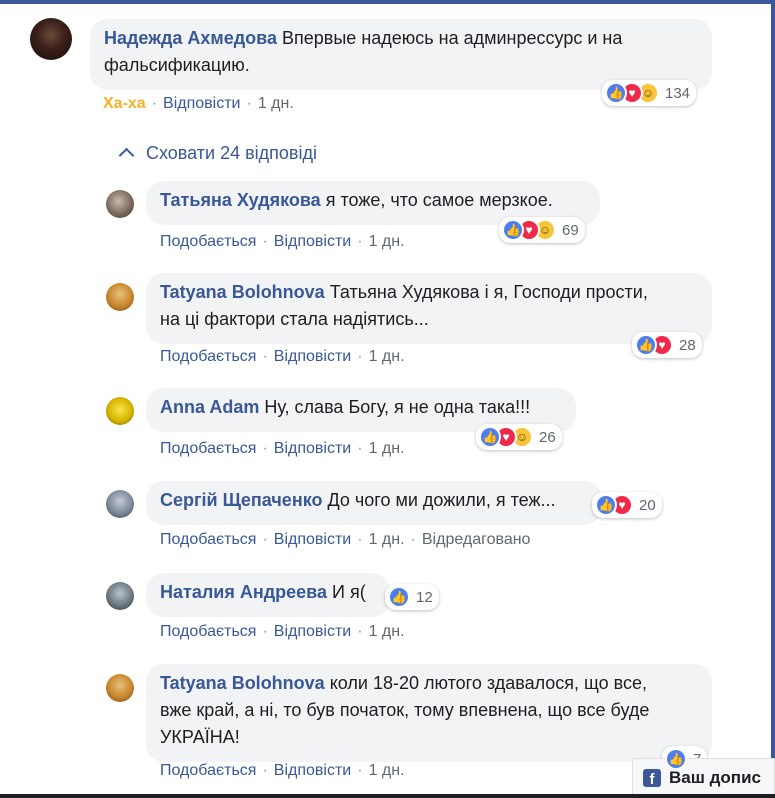  I want to click on comment-text: Татьяна Худякова і я, Господи прости,, so click(488, 292).